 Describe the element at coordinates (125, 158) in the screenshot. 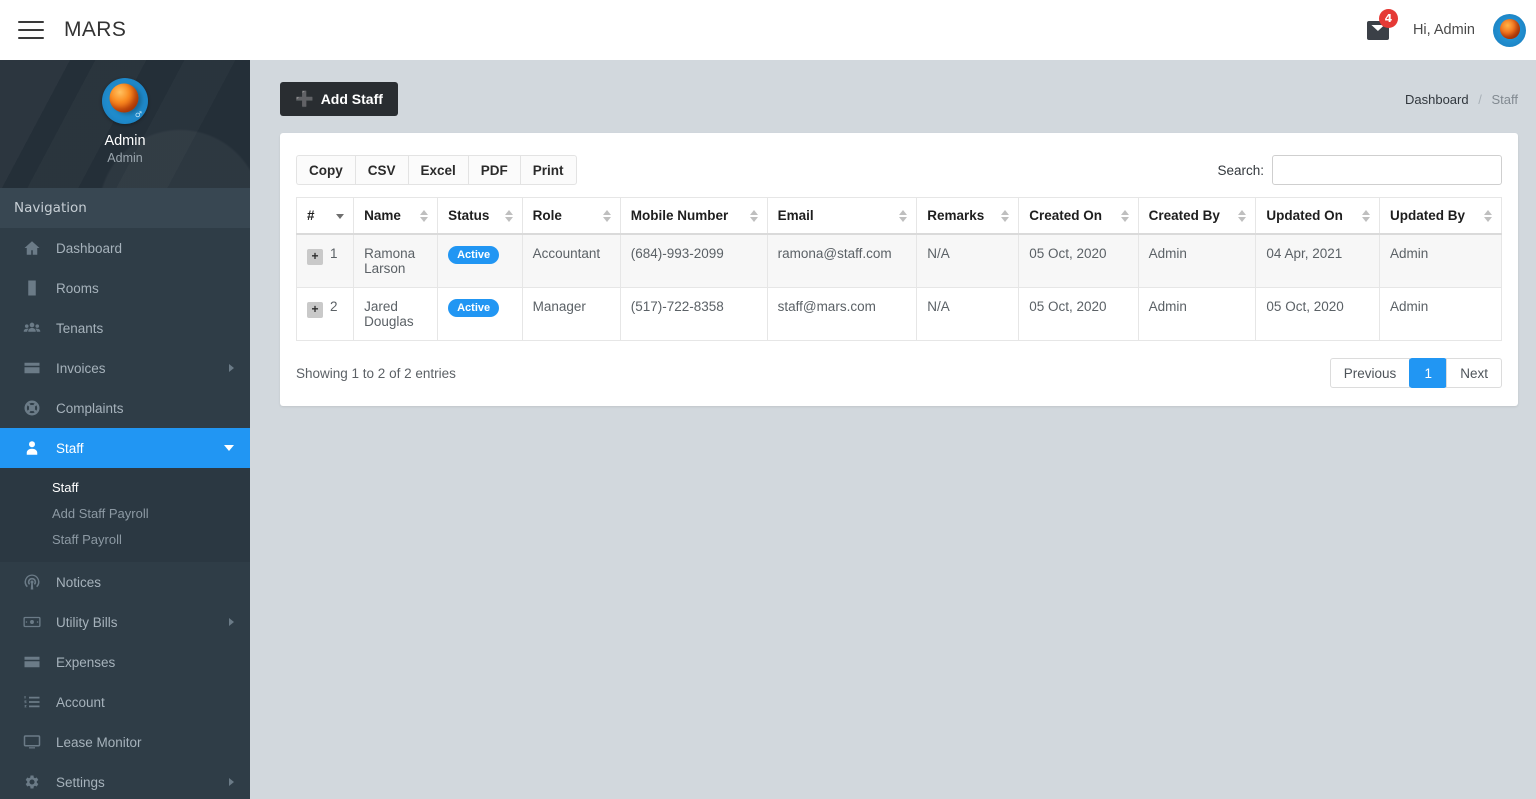

I see `sidebar-profile-role: Admin` at that location.